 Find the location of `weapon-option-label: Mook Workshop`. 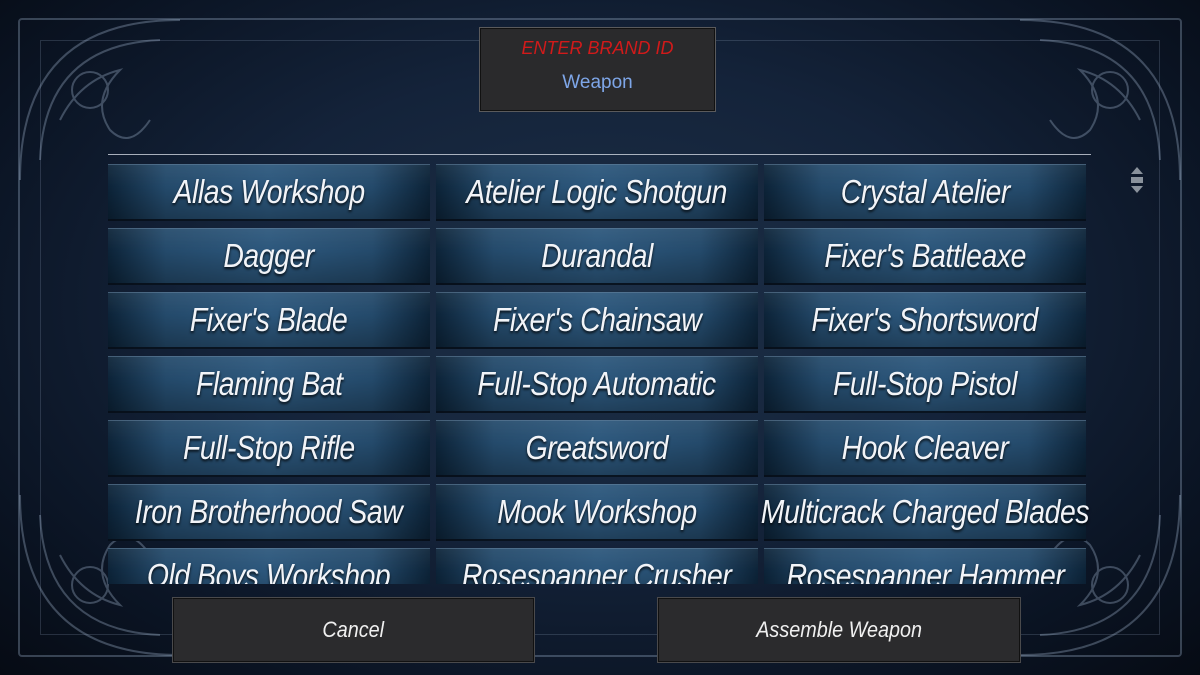

weapon-option-label: Mook Workshop is located at coordinates (597, 511).